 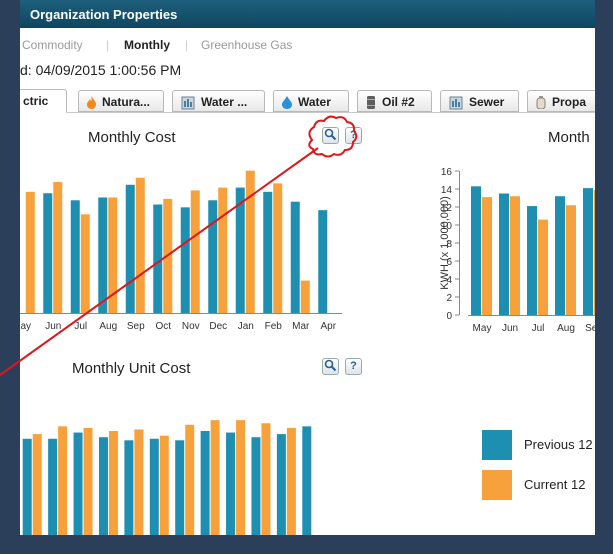 I want to click on subtab-greenhouse-gas: Greenhouse Gas, so click(x=246, y=45).